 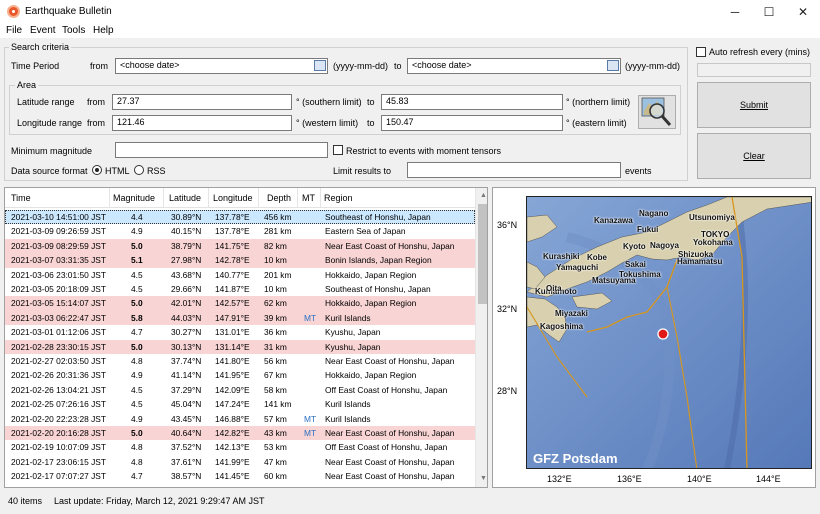 I want to click on menu-tools: Tools, so click(x=73, y=30).